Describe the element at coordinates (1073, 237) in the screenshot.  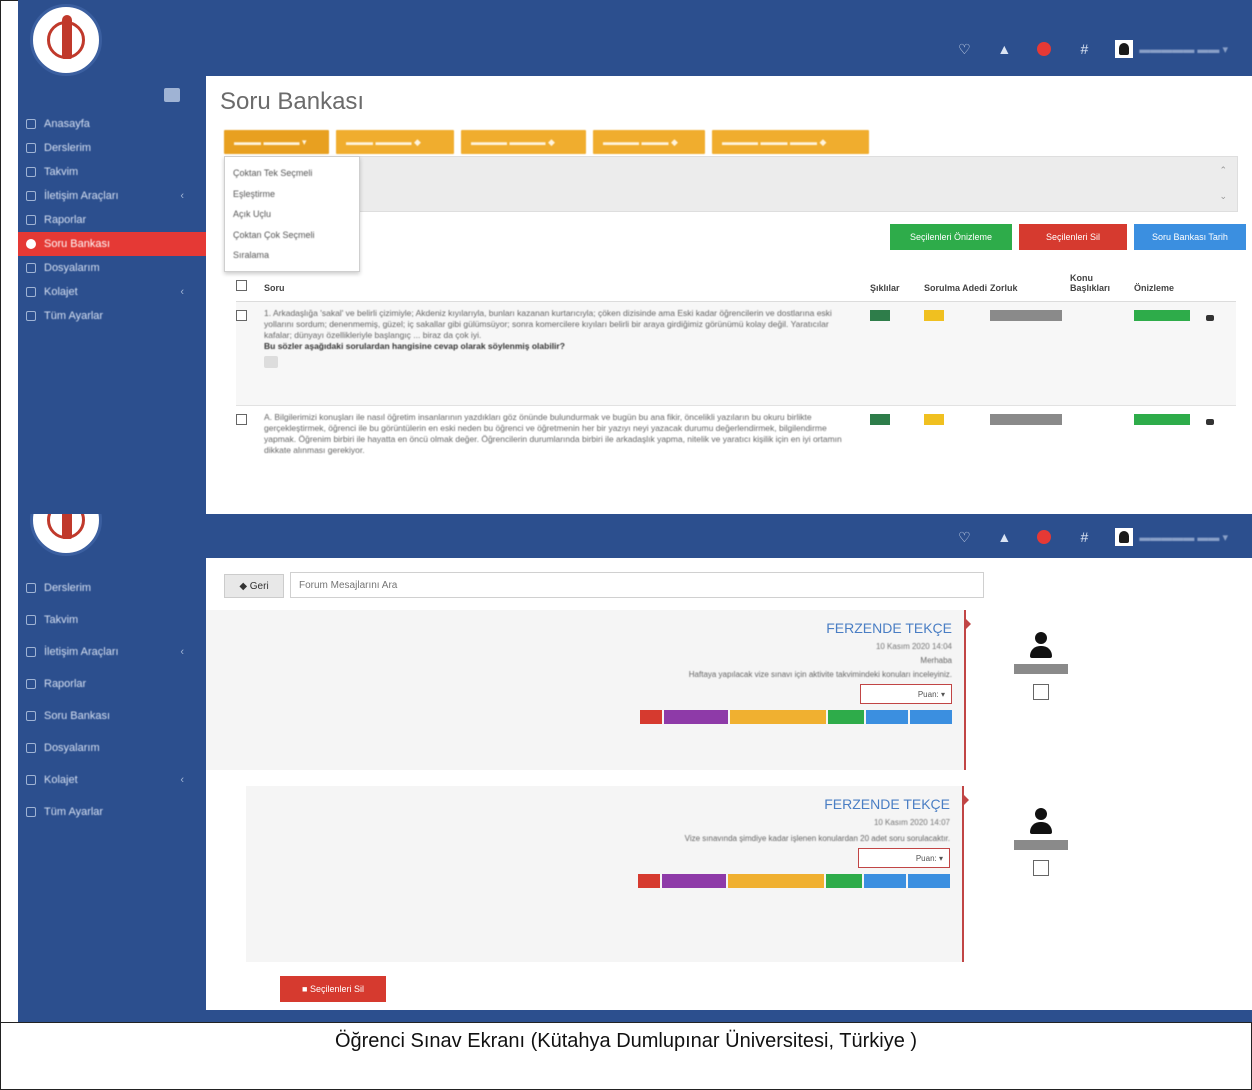
I see `delete-selected-button: Seçilenleri Sil` at that location.